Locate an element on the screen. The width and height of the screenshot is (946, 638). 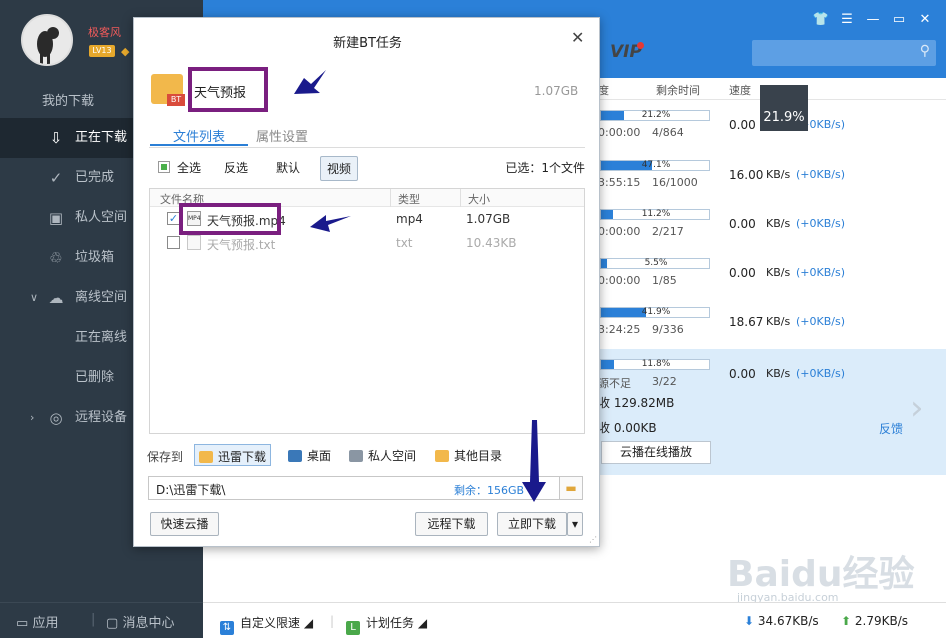
apps-icon: ▭ is located at coordinates (22, 623).